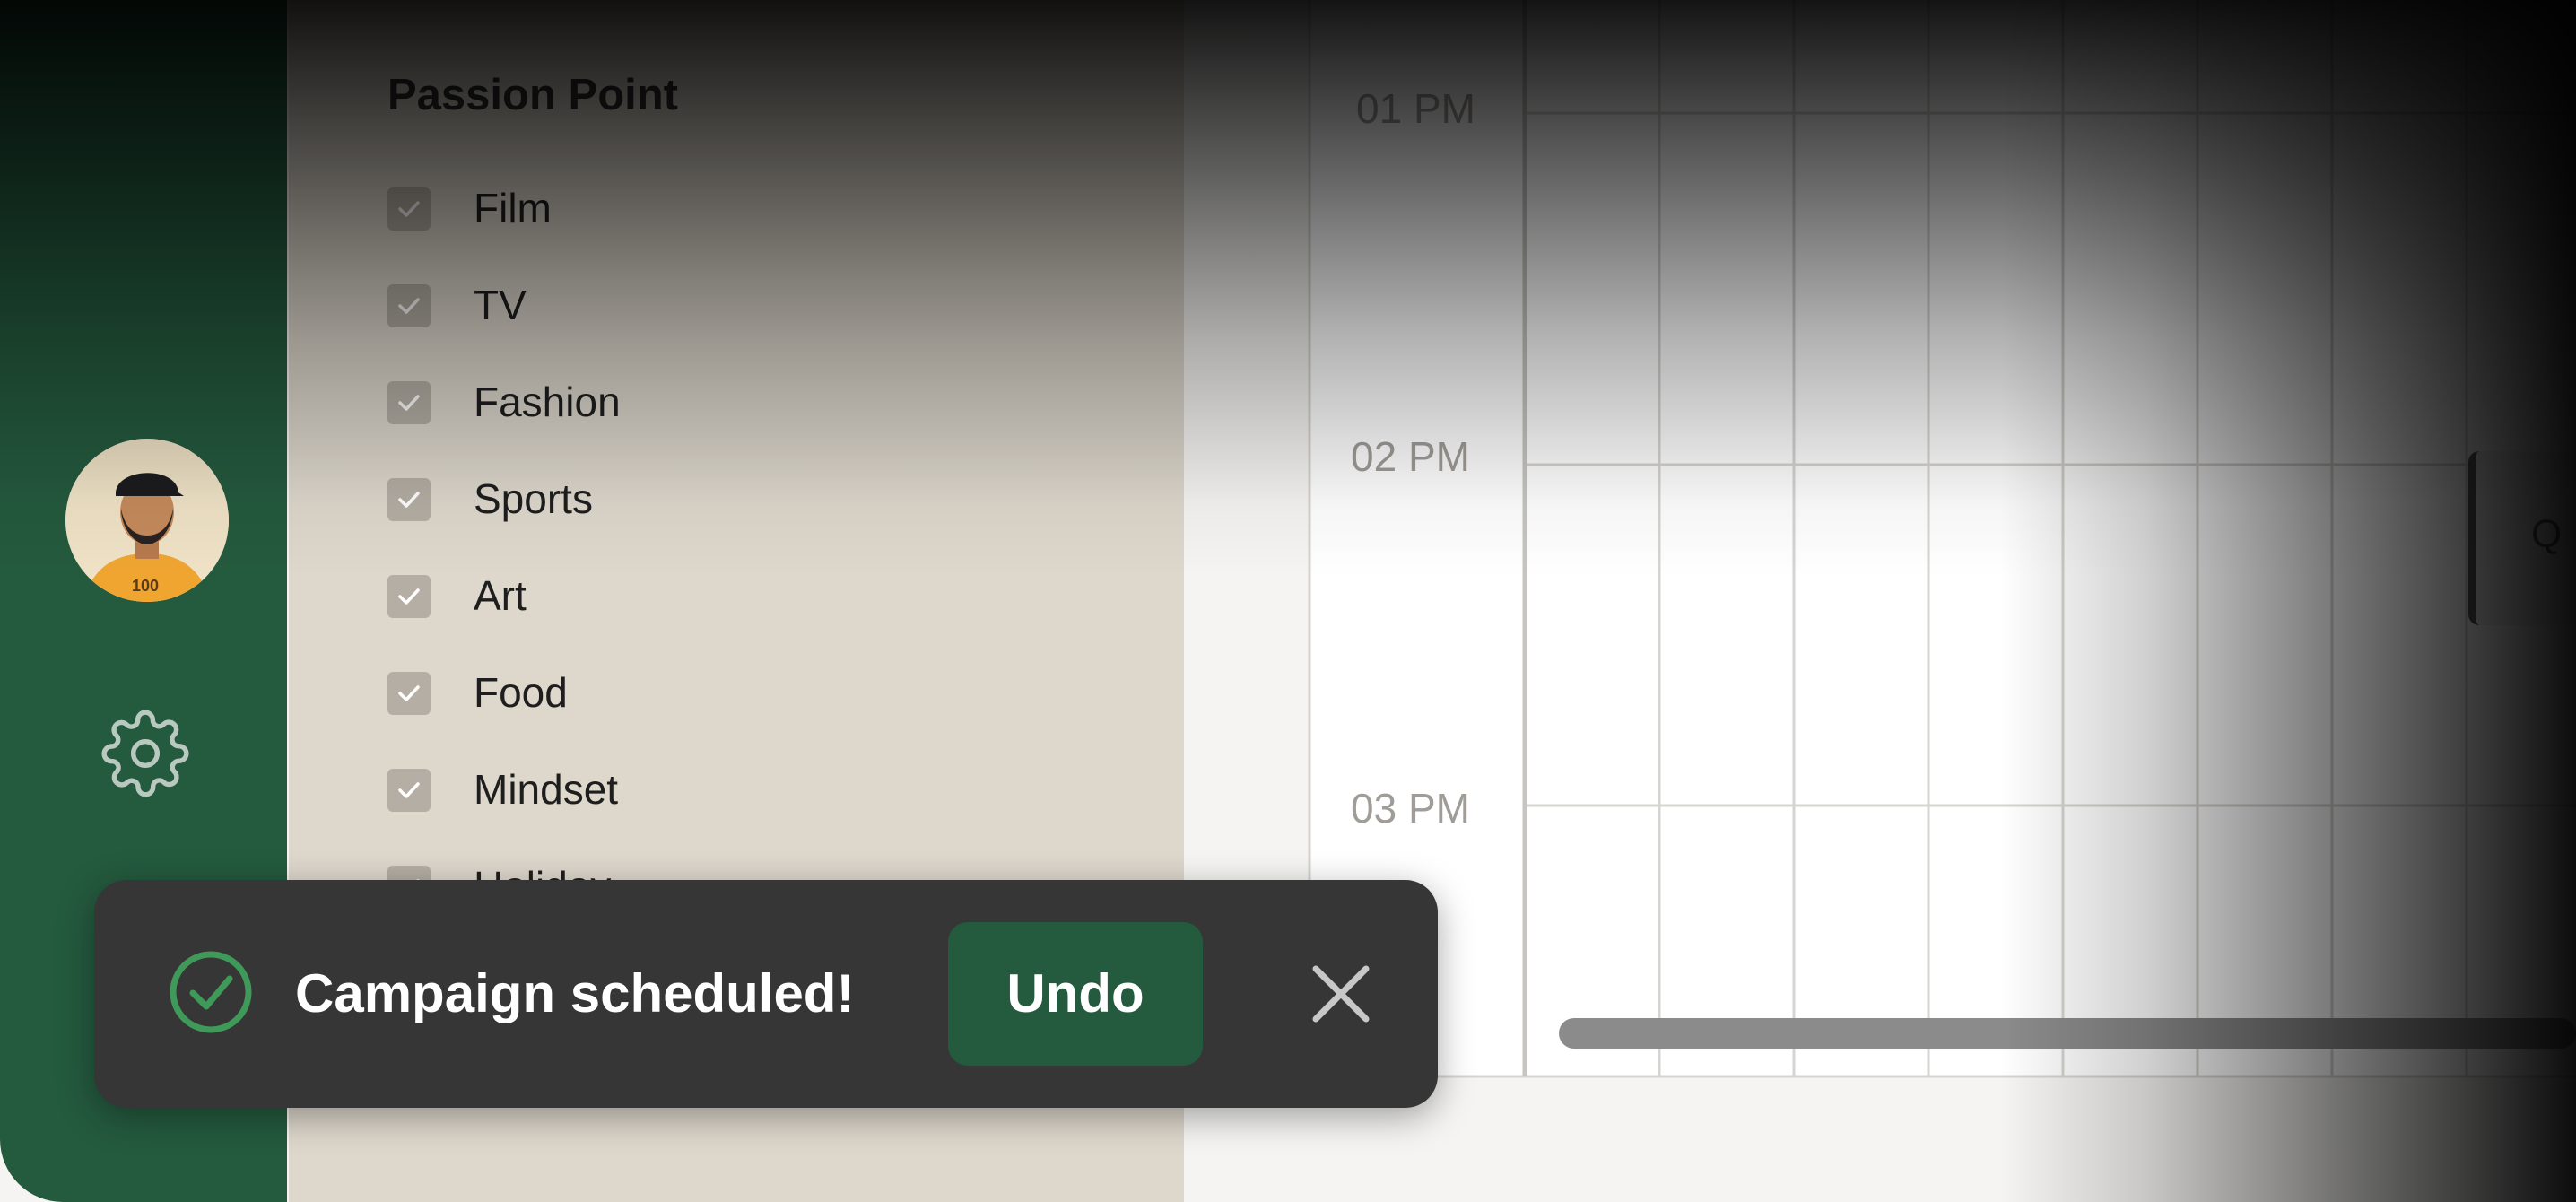  I want to click on checkbox-mindset, so click(409, 790).